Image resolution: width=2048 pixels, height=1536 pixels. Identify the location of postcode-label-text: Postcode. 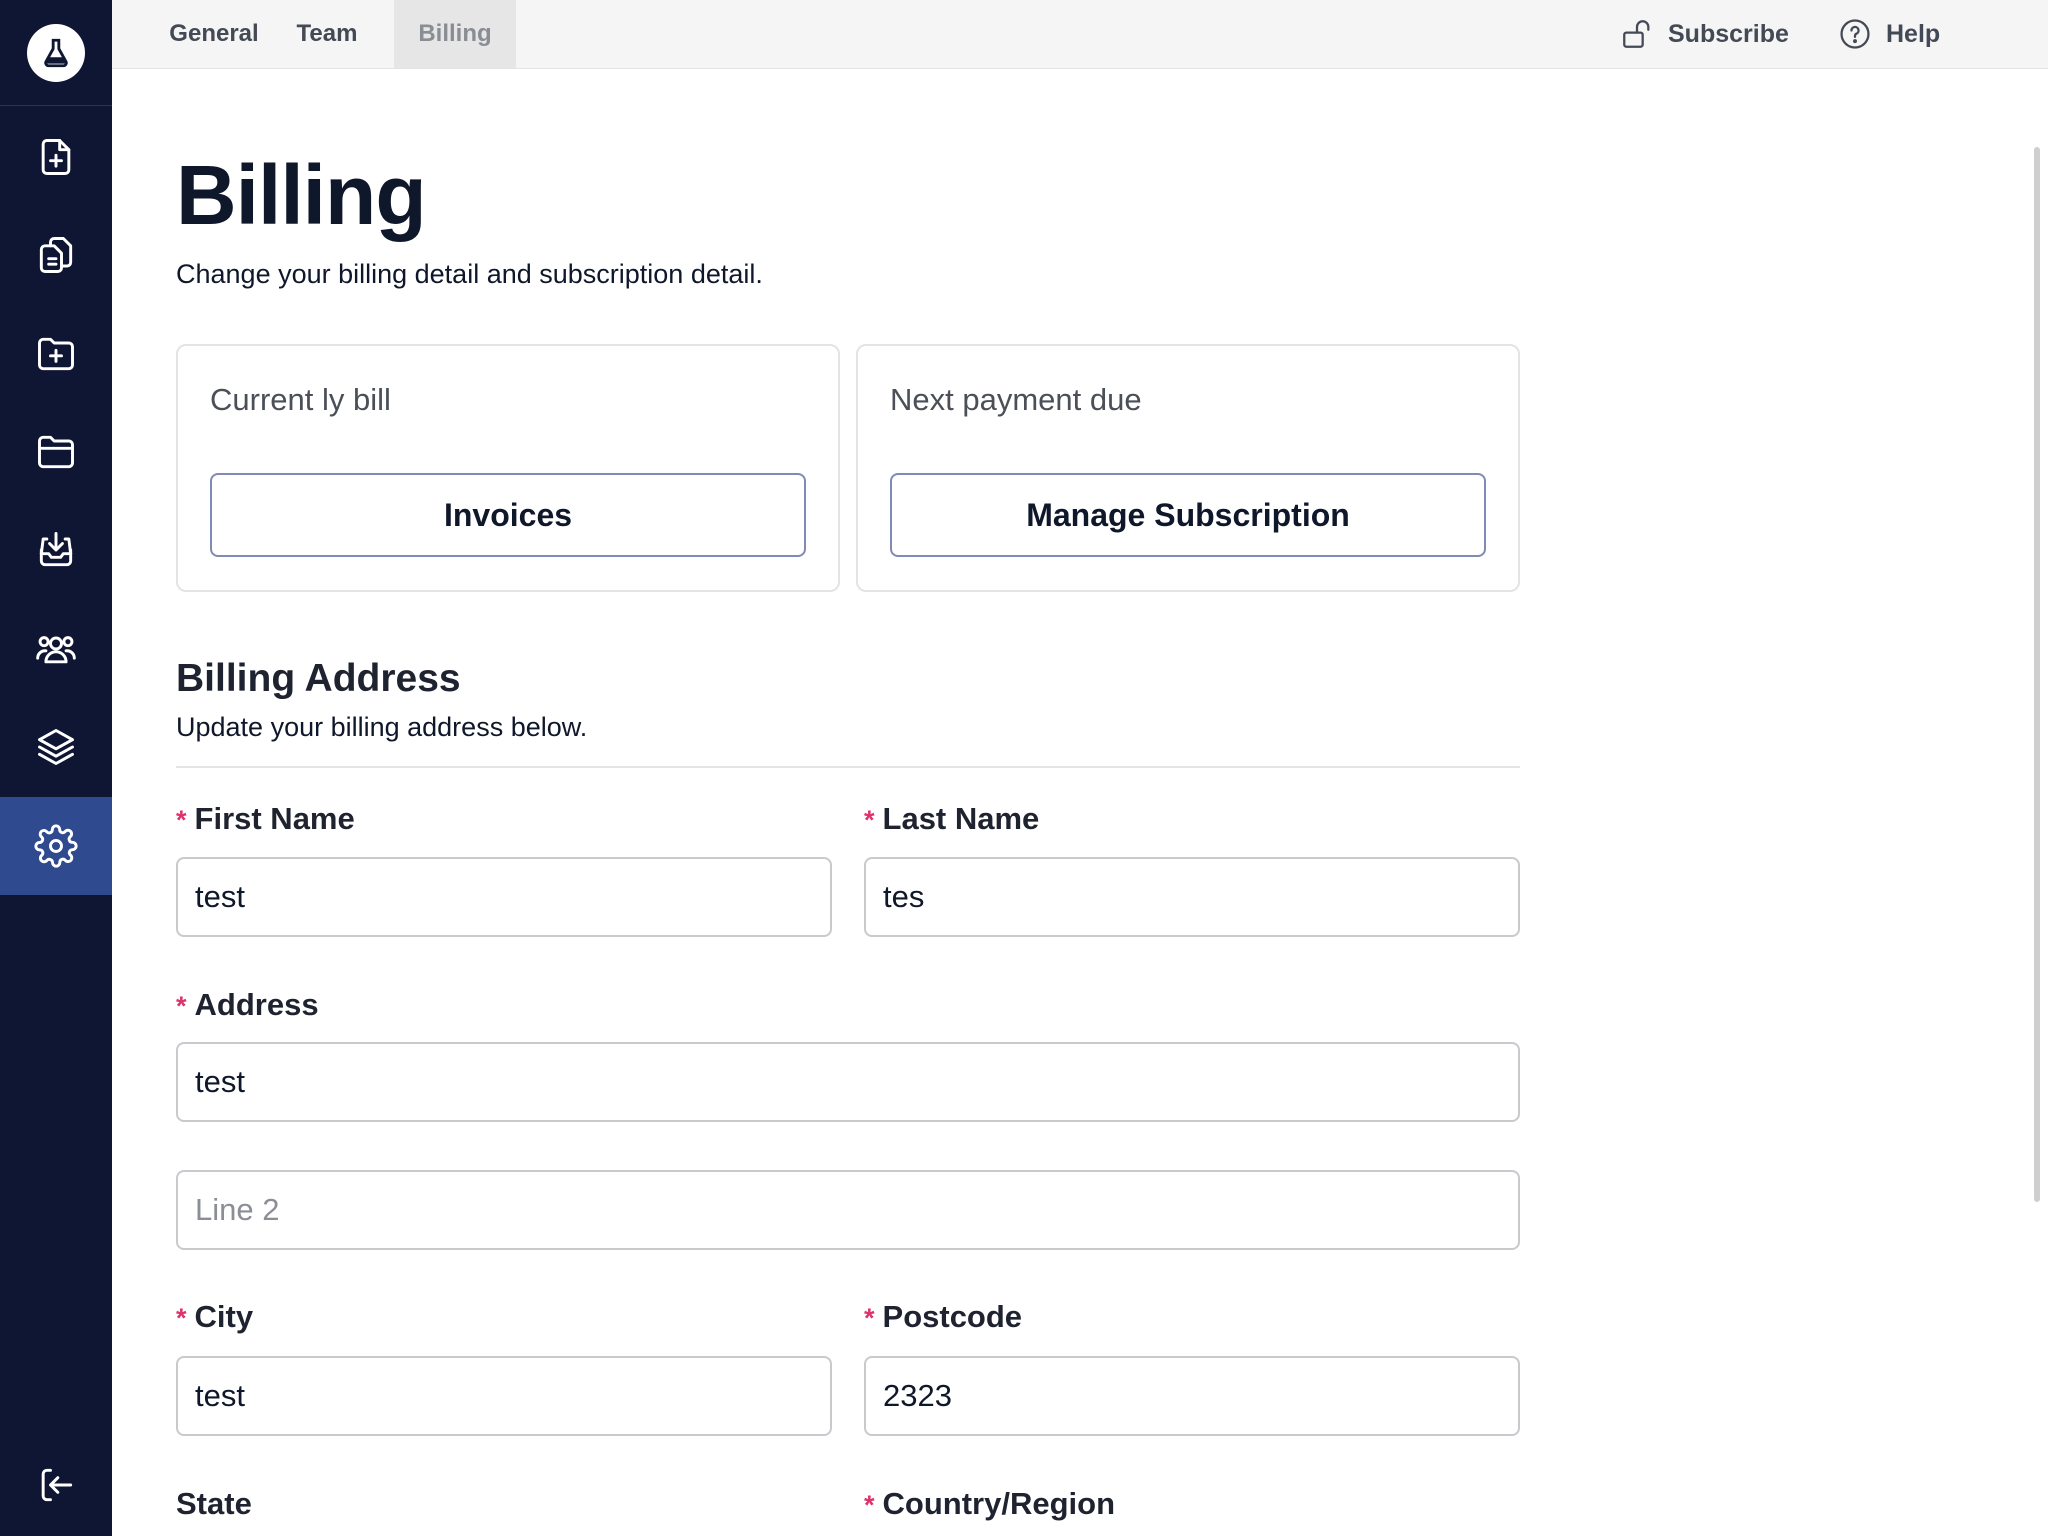
(952, 1316).